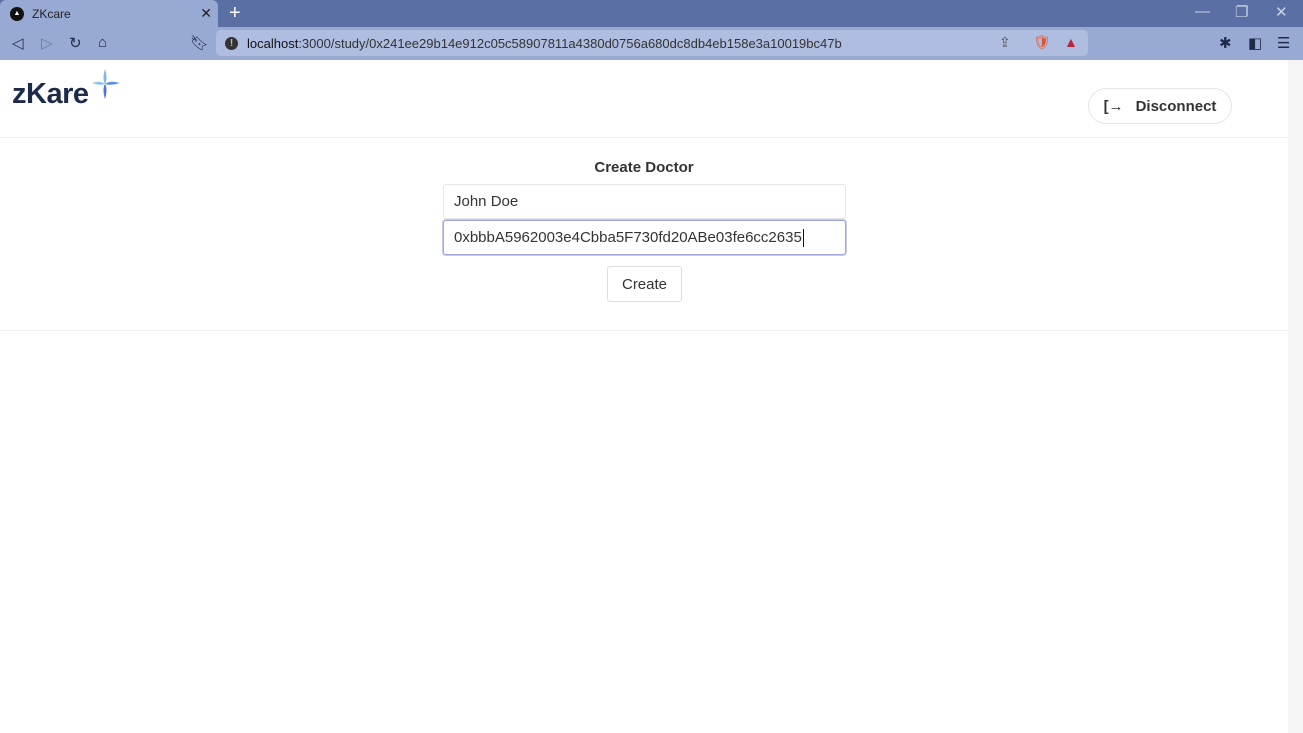  I want to click on disconnect-button: [→ Disconnect, so click(1160, 106).